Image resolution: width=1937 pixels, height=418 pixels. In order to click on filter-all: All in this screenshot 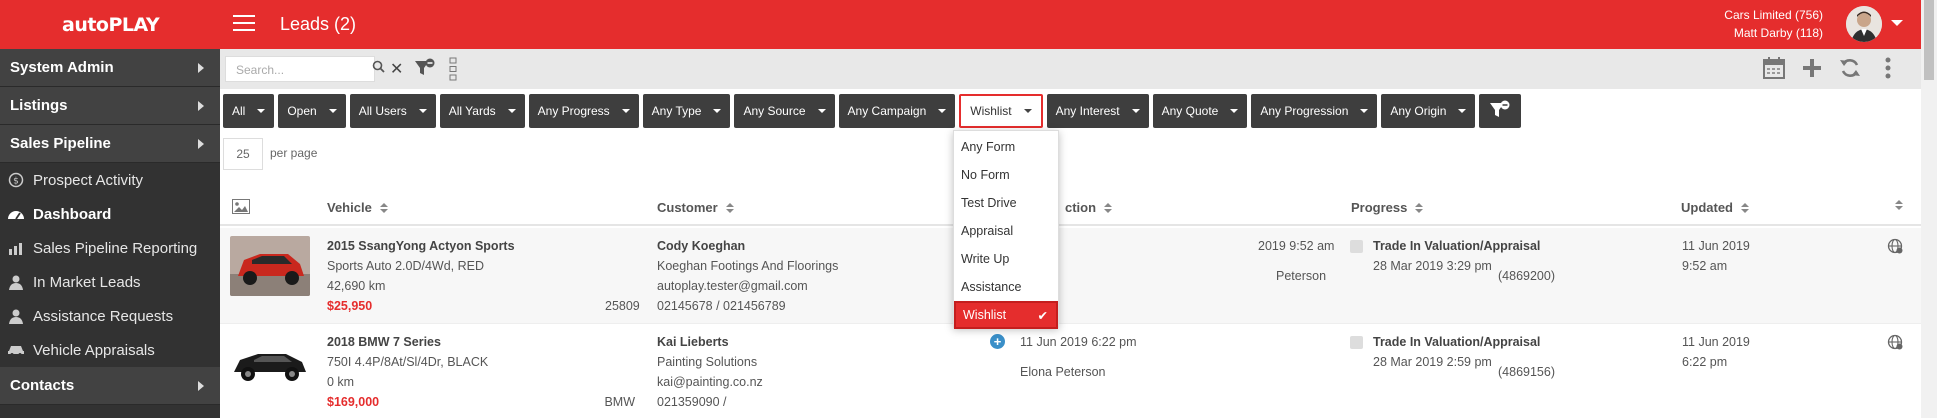, I will do `click(249, 111)`.